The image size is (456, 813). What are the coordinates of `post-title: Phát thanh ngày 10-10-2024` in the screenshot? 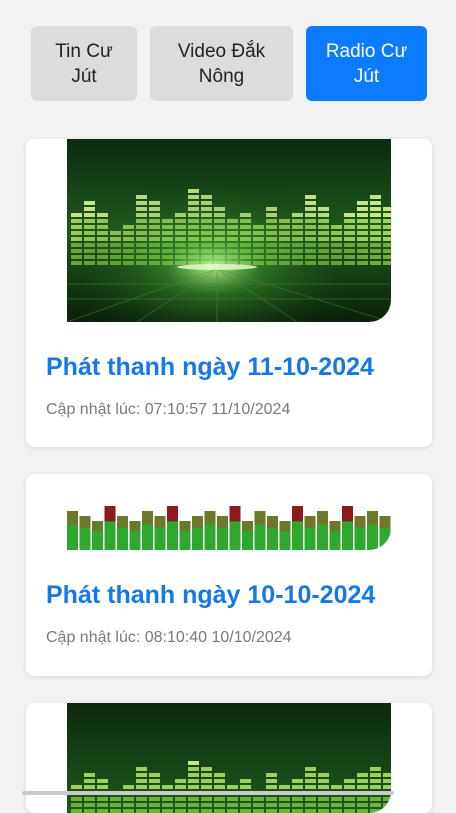 It's located at (210, 595).